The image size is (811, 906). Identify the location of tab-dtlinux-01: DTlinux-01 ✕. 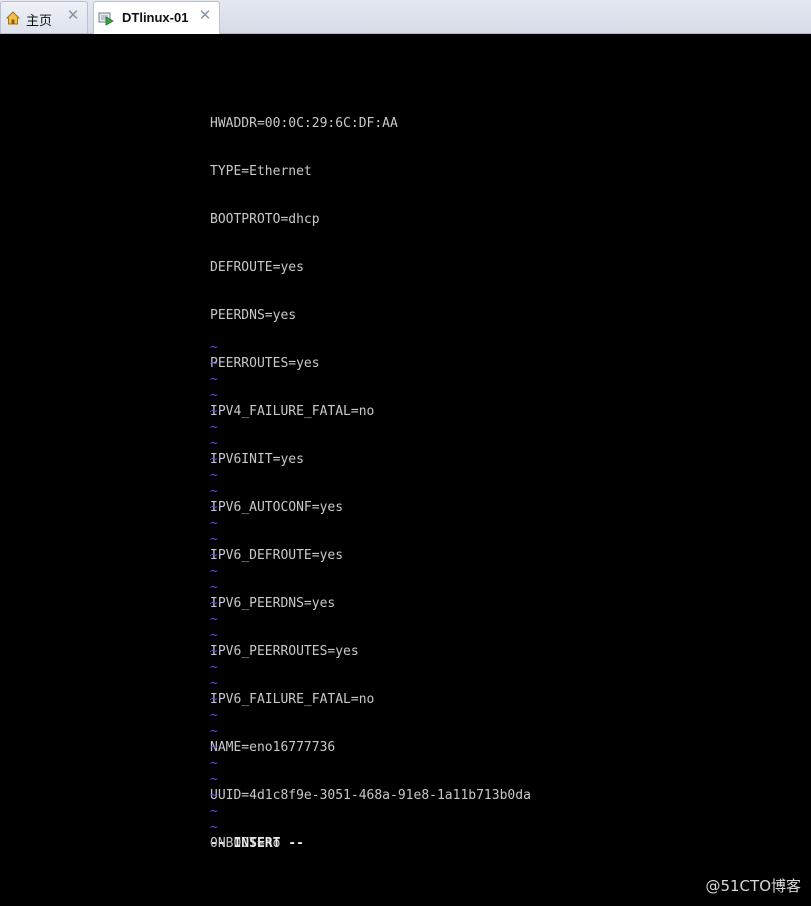
(156, 17).